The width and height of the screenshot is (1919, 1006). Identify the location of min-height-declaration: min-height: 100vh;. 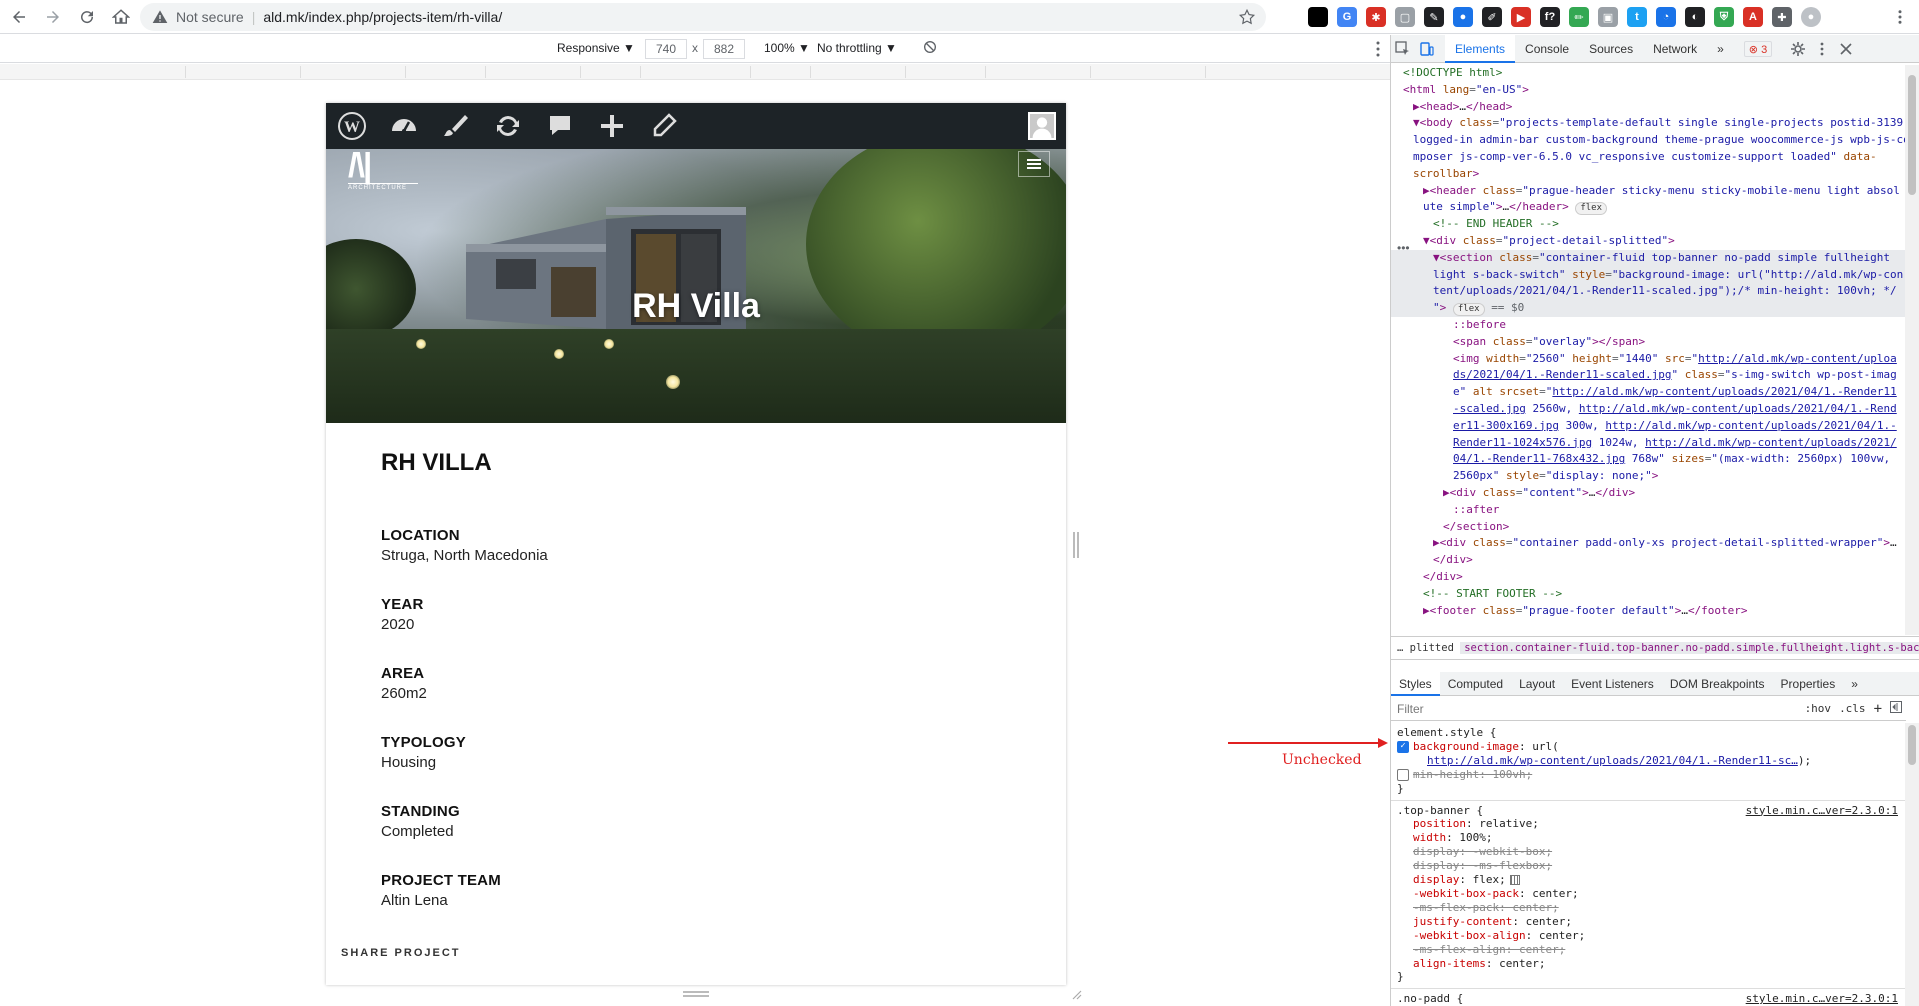
(1648, 775).